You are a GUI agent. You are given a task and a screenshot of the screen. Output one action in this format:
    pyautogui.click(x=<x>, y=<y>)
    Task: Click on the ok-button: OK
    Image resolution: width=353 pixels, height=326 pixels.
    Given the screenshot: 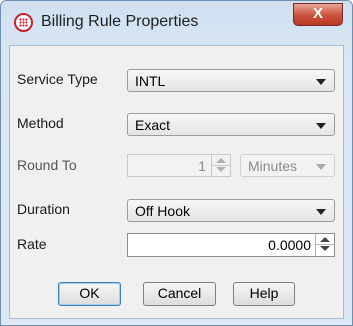 What is the action you would take?
    pyautogui.click(x=89, y=294)
    